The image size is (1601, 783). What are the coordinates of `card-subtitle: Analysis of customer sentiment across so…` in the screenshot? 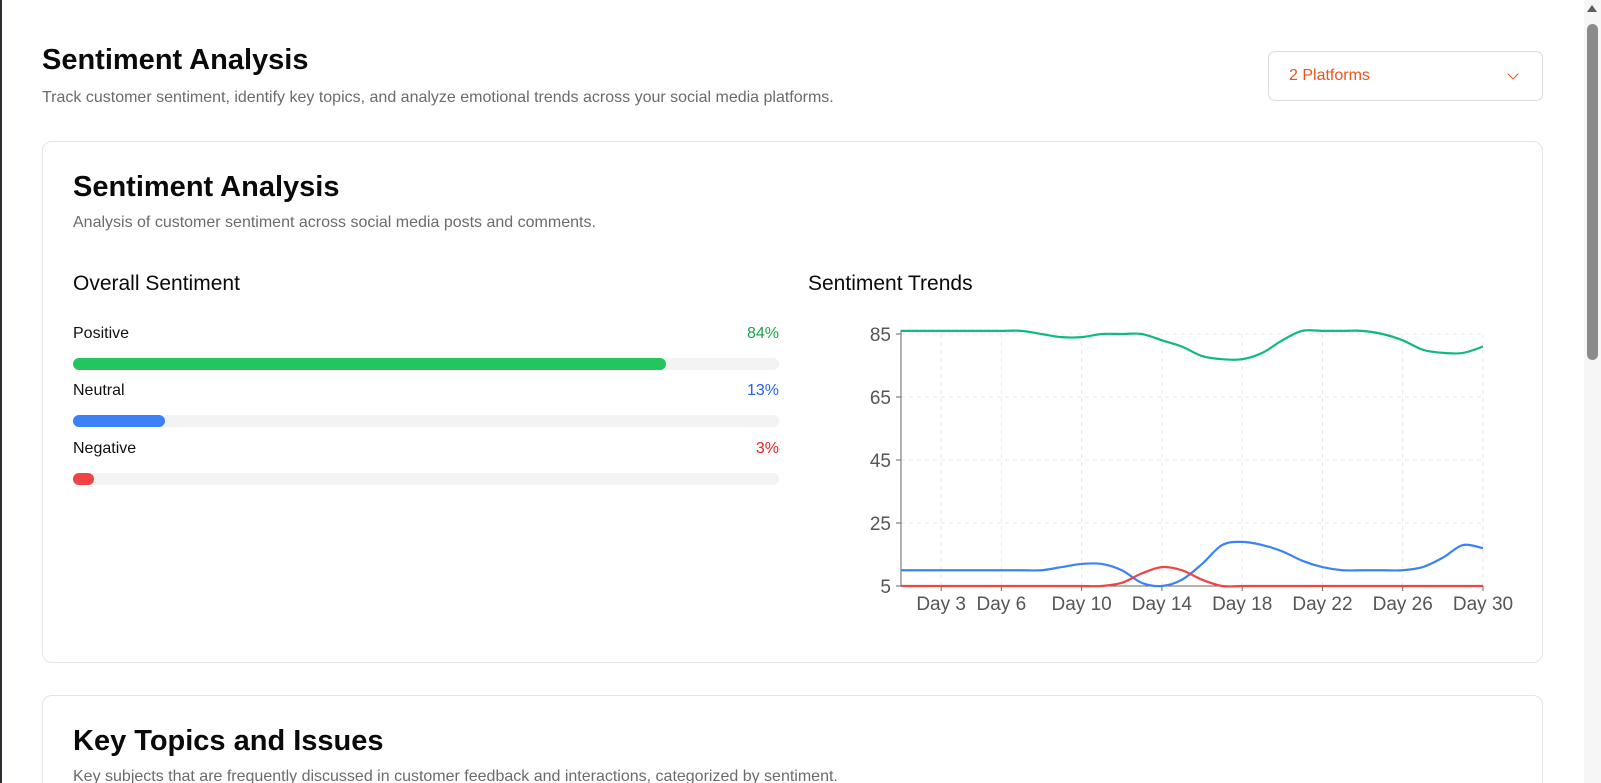 It's located at (334, 222).